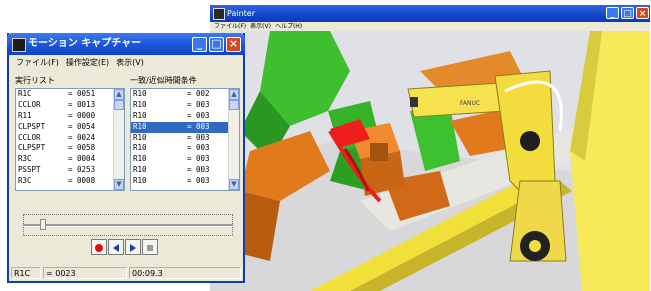 This screenshot has width=651, height=291. Describe the element at coordinates (241, 13) in the screenshot. I see `viewer-title: Painter` at that location.